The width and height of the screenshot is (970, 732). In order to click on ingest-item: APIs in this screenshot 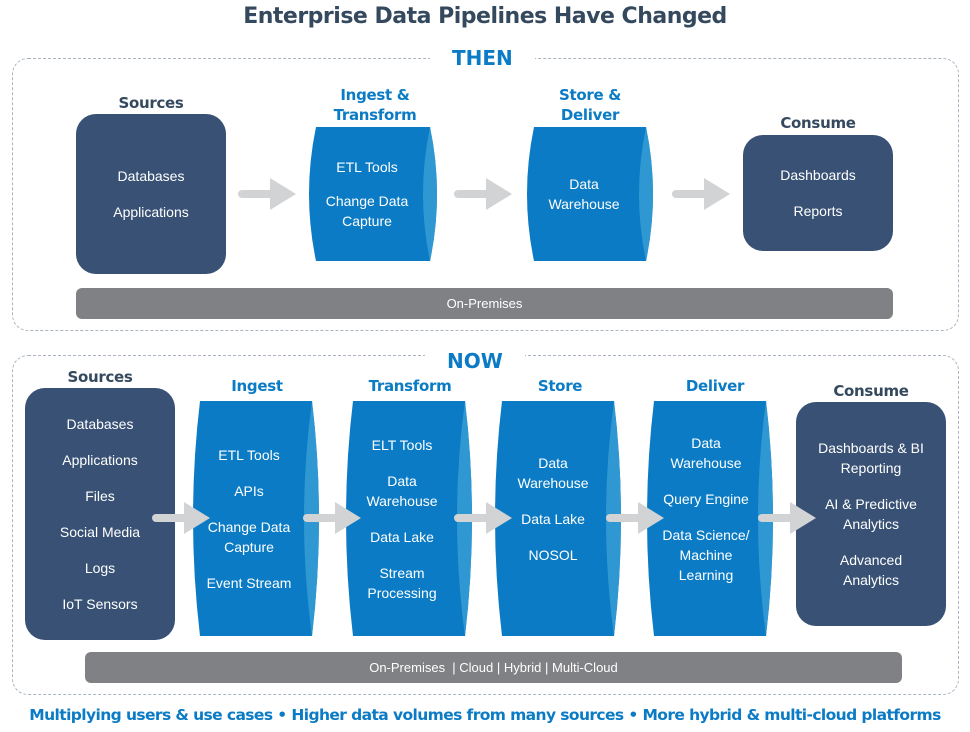, I will do `click(249, 490)`.